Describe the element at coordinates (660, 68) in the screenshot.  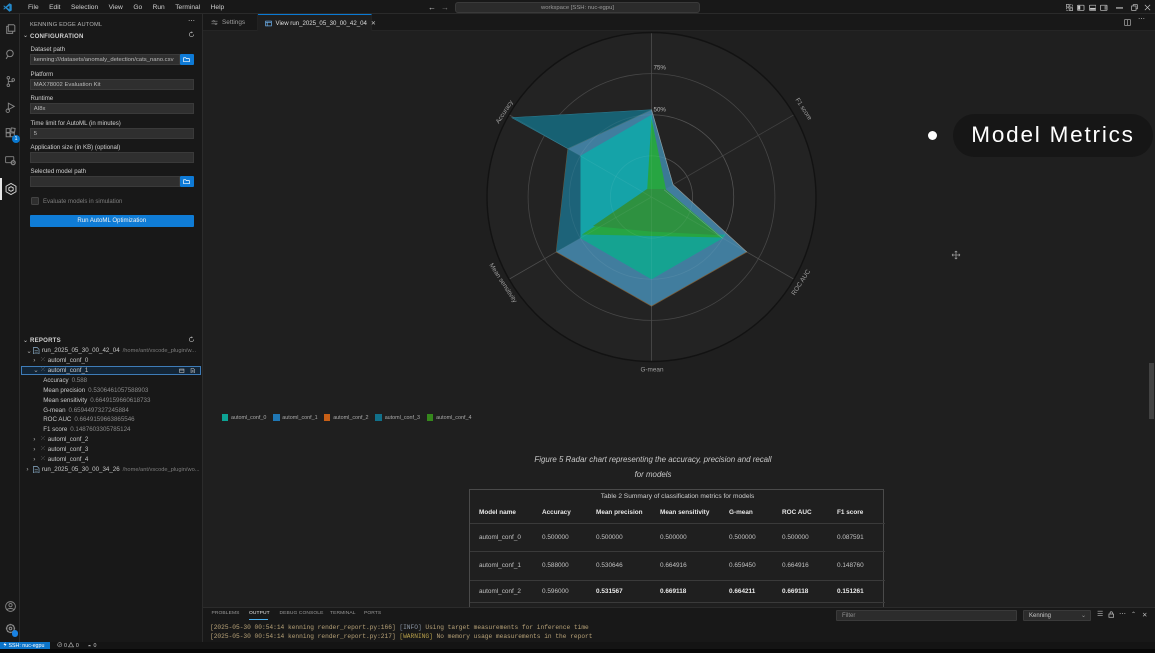
I see `svg-text: 75%` at that location.